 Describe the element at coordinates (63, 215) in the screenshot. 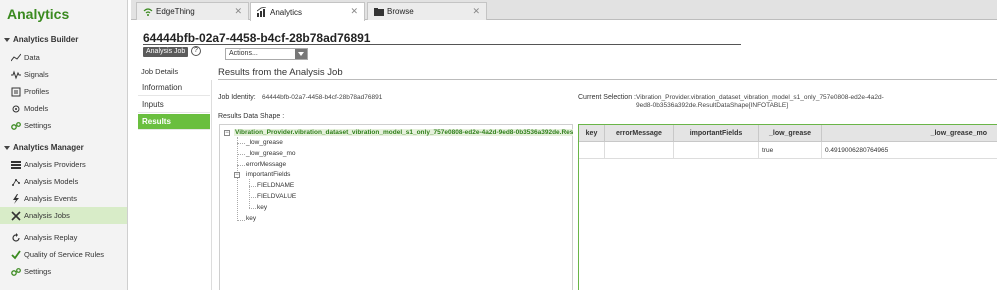

I see `nav-item-analysis-jobs: Analysis Jobs` at that location.